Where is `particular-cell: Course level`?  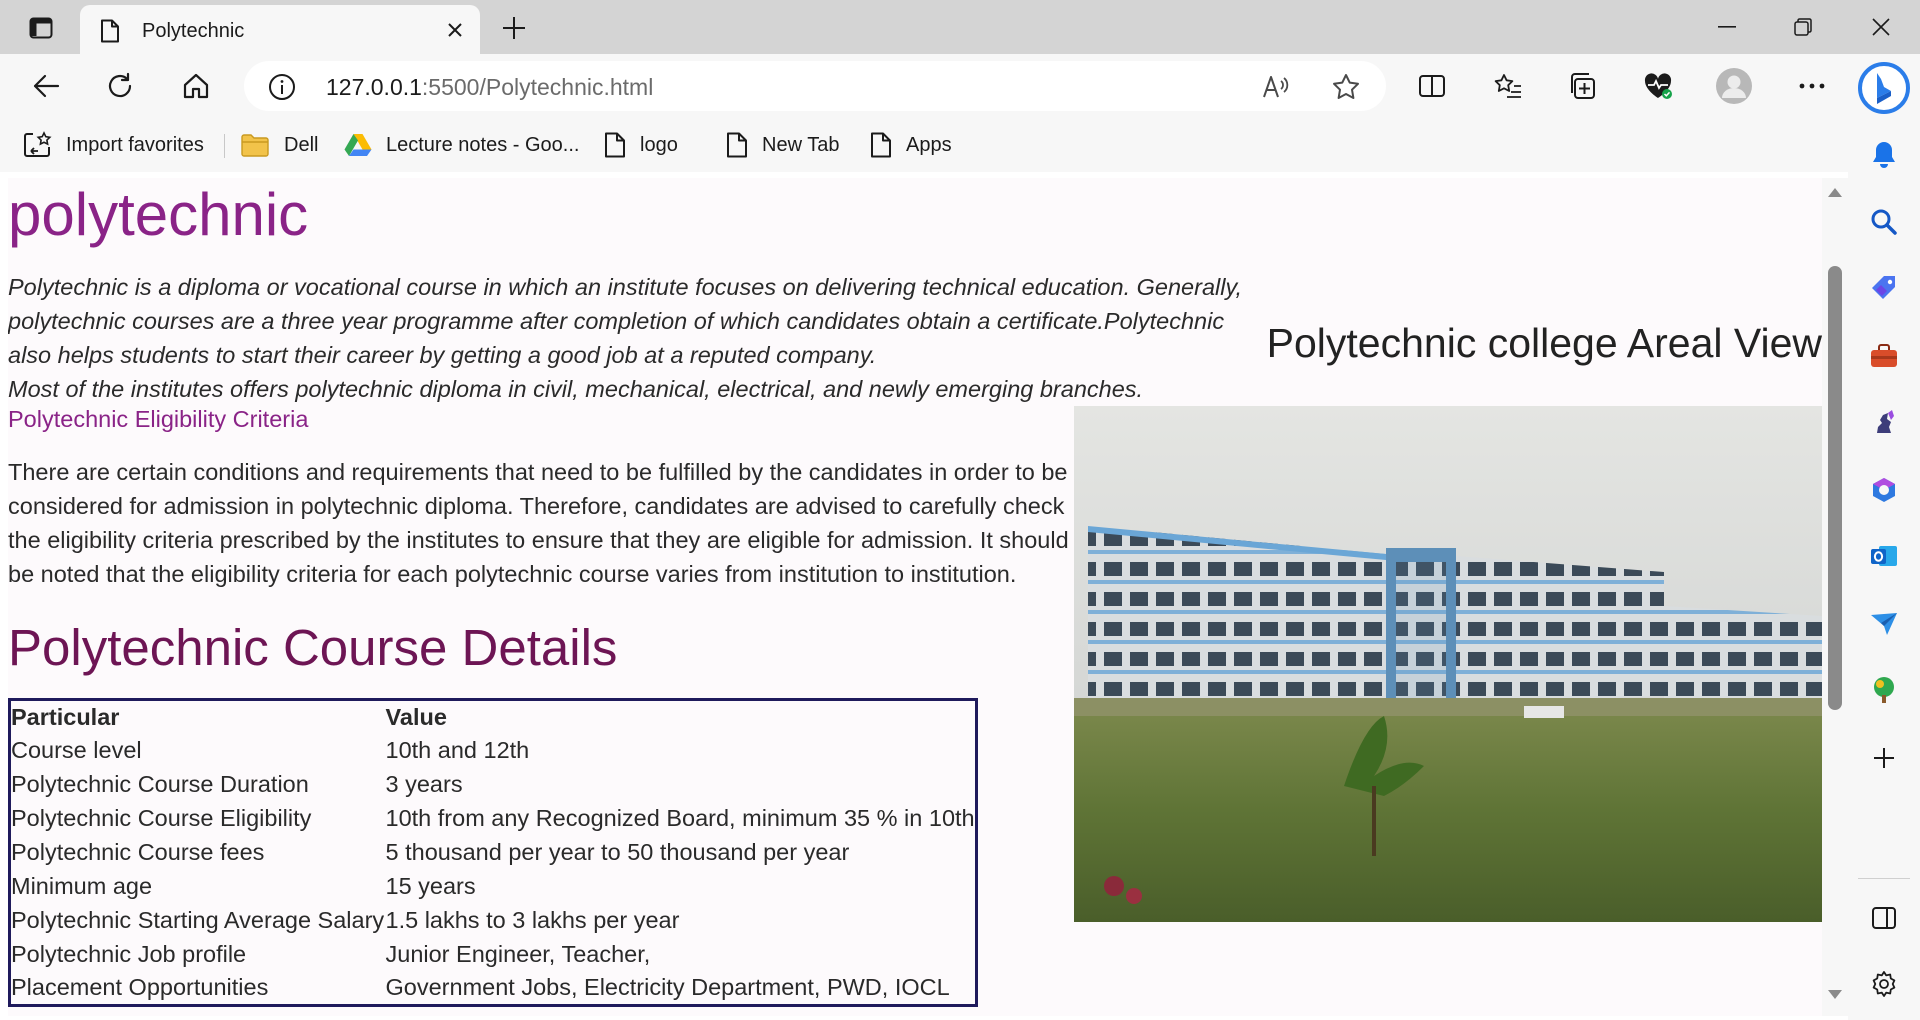
particular-cell: Course level is located at coordinates (76, 750).